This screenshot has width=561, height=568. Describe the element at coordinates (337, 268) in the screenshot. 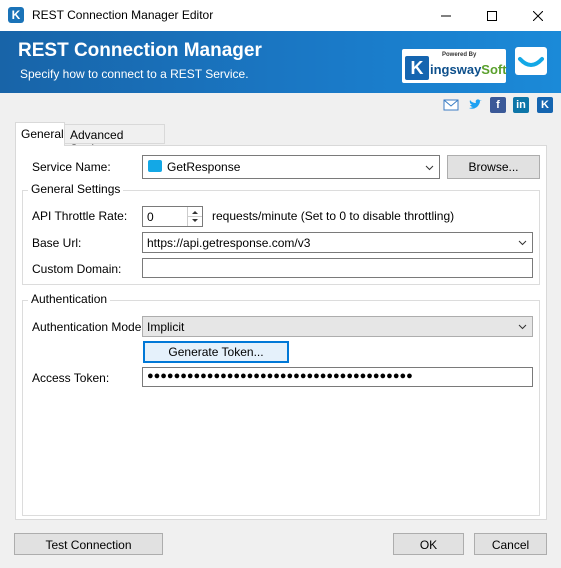

I see `custom-domain-input` at that location.